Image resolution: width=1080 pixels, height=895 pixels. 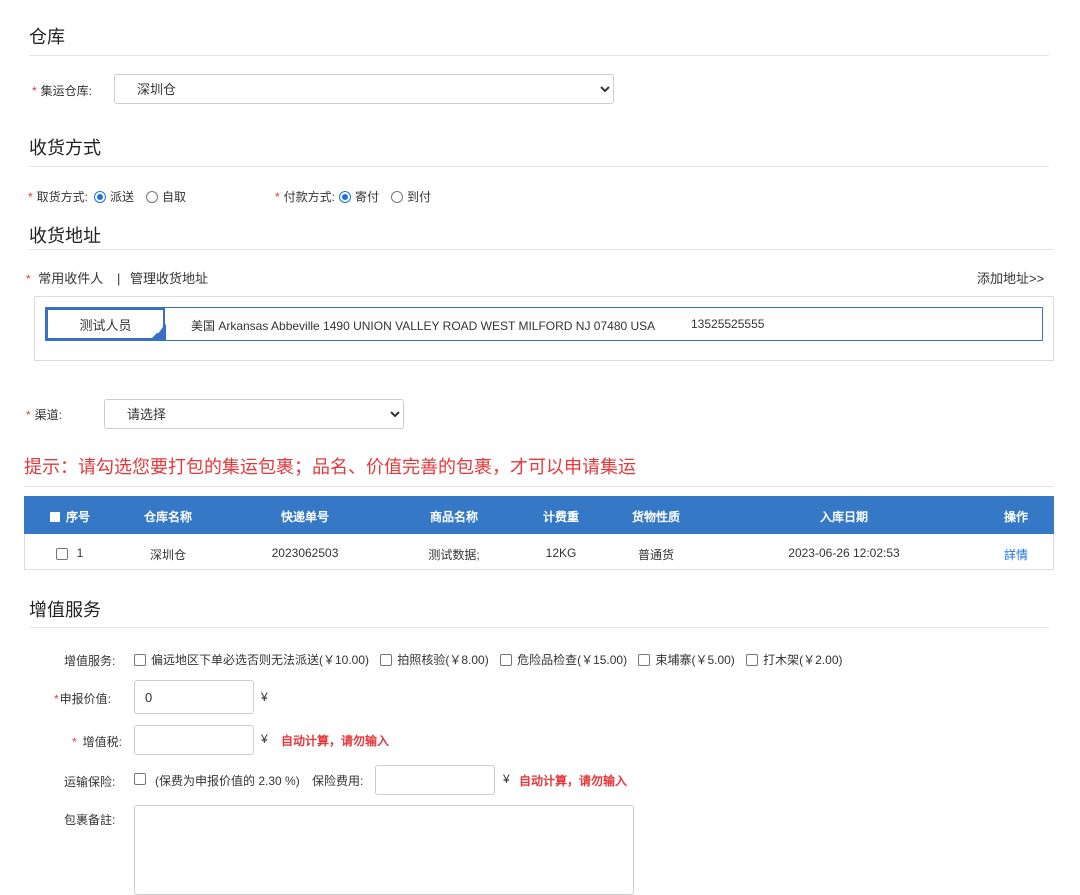 What do you see at coordinates (563, 659) in the screenshot?
I see `service-dangerous-check: 危险品检查(￥15.00)` at bounding box center [563, 659].